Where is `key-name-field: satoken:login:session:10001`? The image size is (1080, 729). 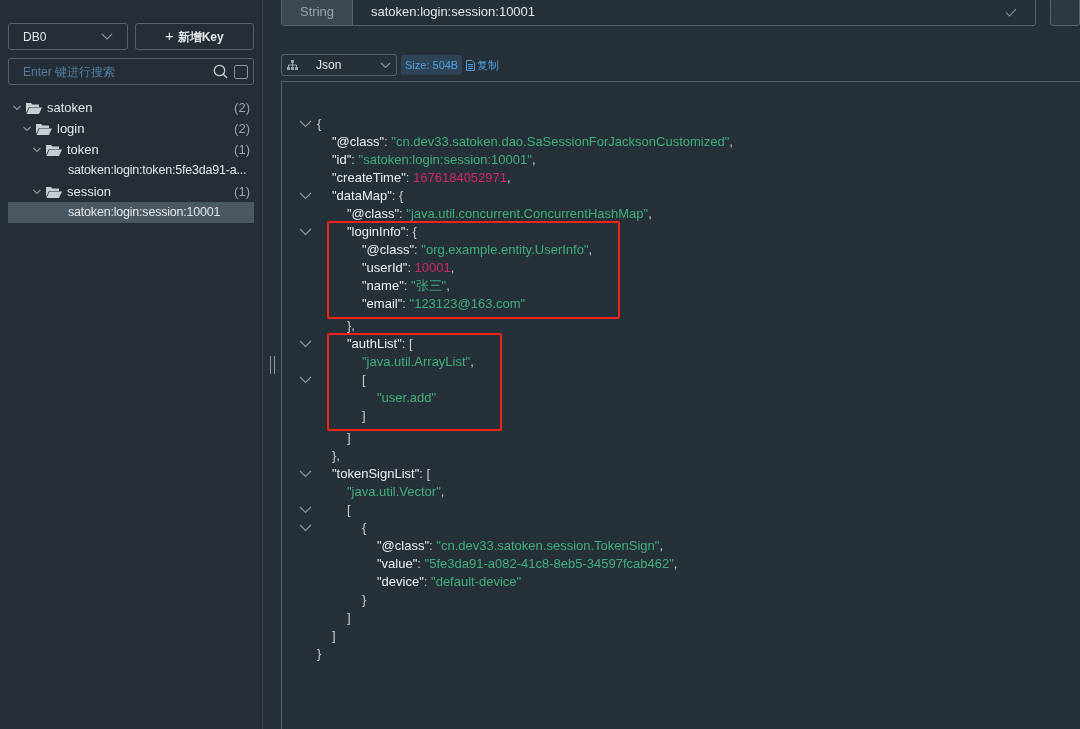
key-name-field: satoken:login:session:10001 is located at coordinates (694, 12).